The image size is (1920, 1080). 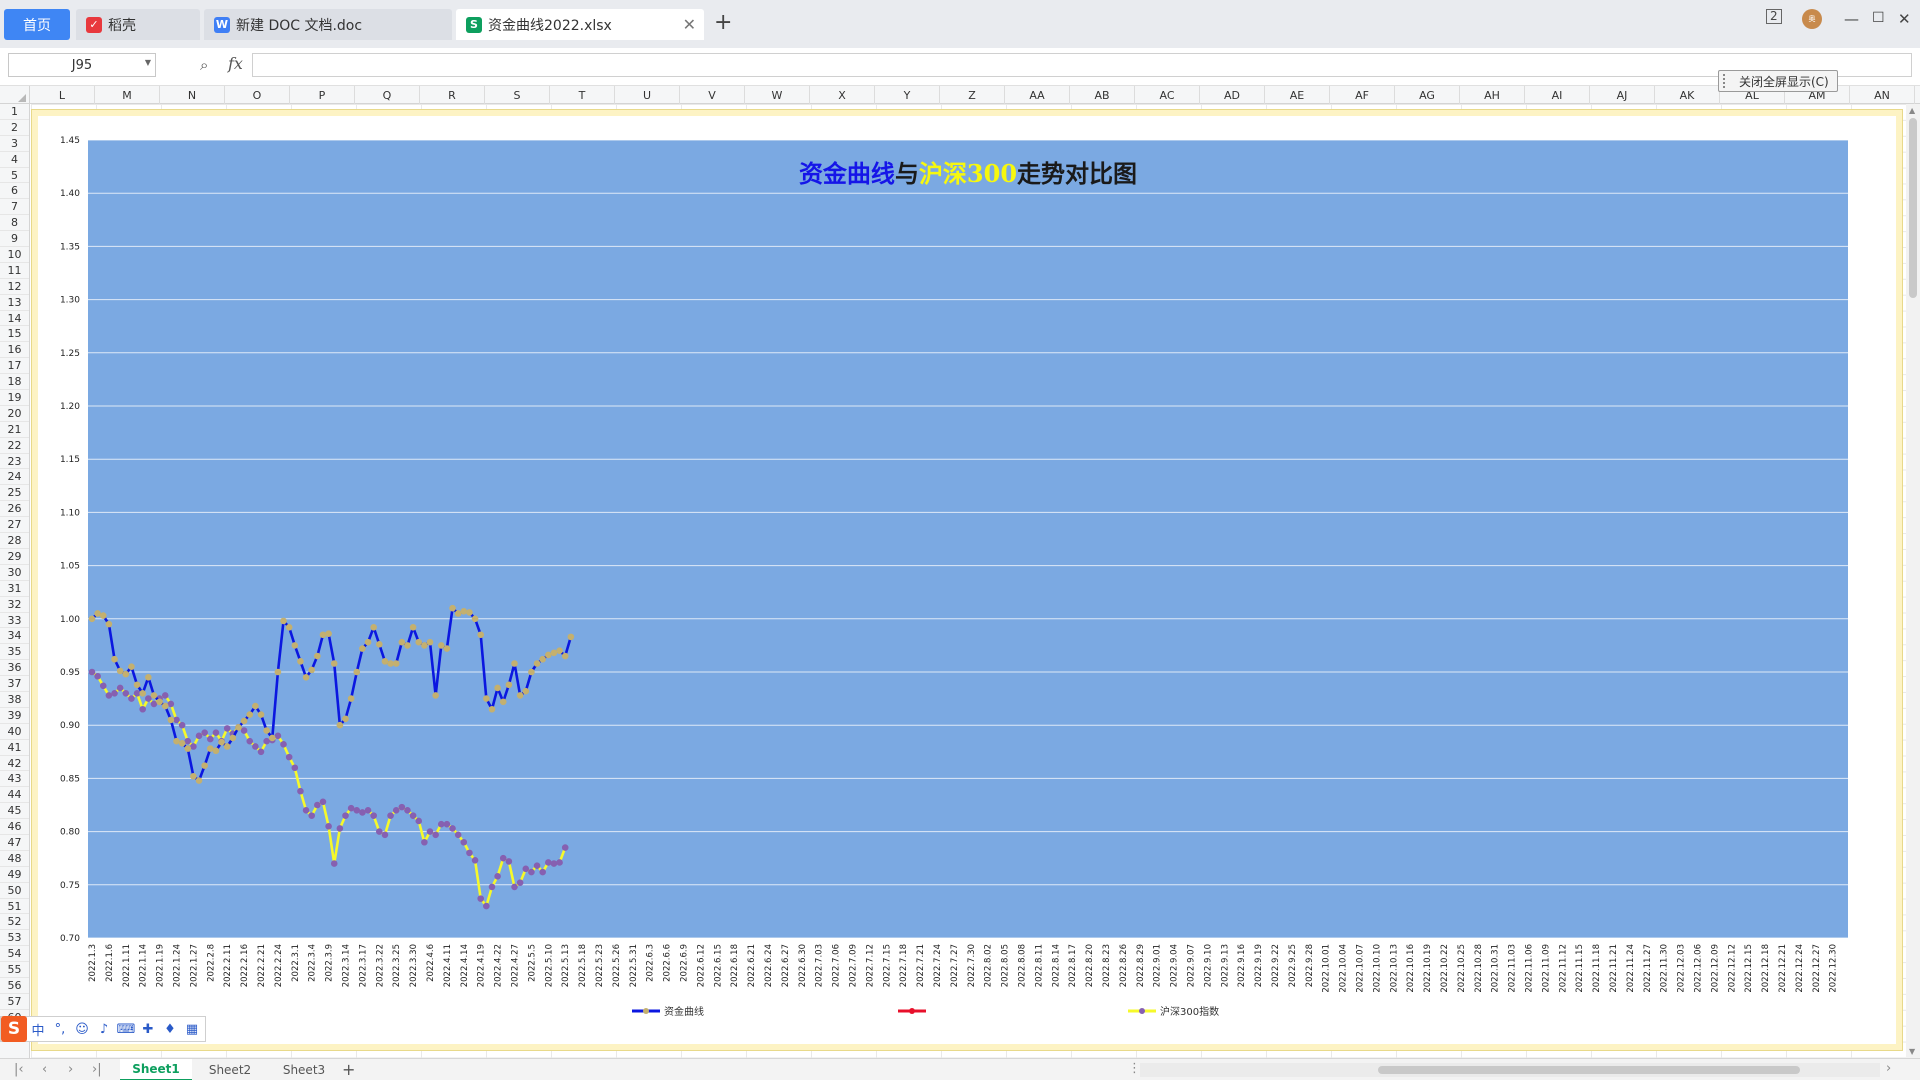 What do you see at coordinates (44, 1069) in the screenshot?
I see `prev-sheet-icon: ‹` at bounding box center [44, 1069].